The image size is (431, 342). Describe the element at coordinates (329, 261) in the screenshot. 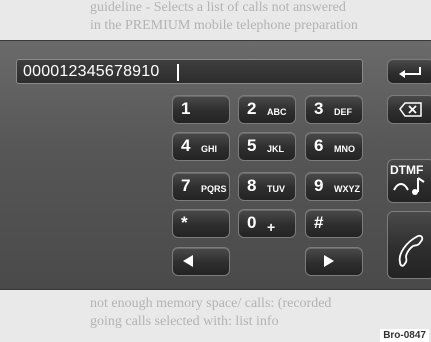

I see `arrow-right-icon` at that location.